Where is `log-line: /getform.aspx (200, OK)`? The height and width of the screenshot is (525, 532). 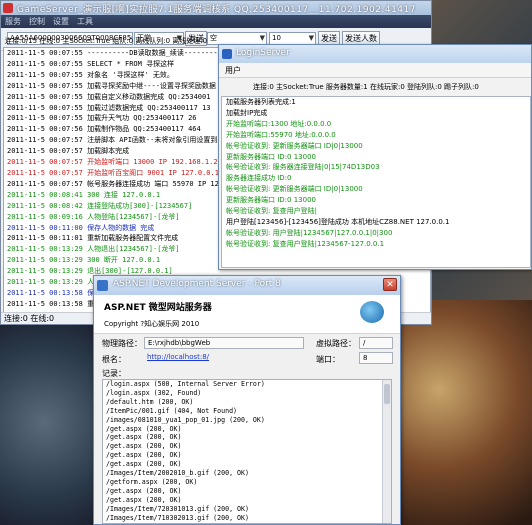
log-line: /getform.aspx (200, OK) is located at coordinates (152, 481).